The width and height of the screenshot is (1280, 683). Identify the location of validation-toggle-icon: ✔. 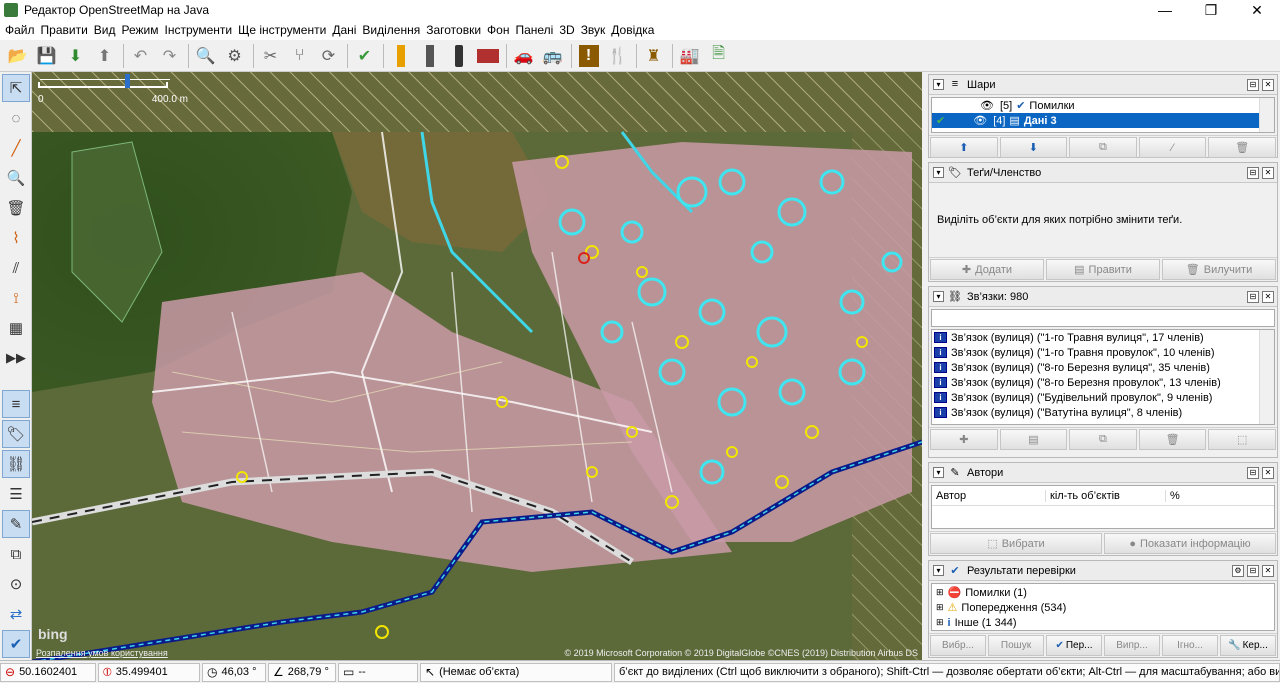
(16, 644).